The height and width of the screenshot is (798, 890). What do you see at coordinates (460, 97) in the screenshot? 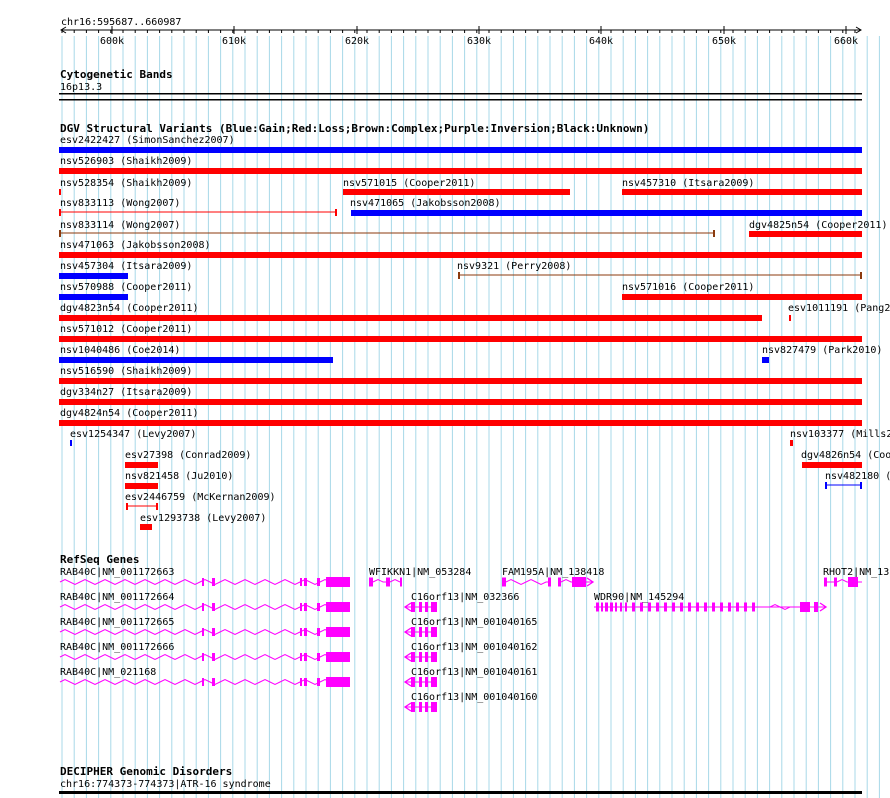
I see `cytoband-ideogram` at bounding box center [460, 97].